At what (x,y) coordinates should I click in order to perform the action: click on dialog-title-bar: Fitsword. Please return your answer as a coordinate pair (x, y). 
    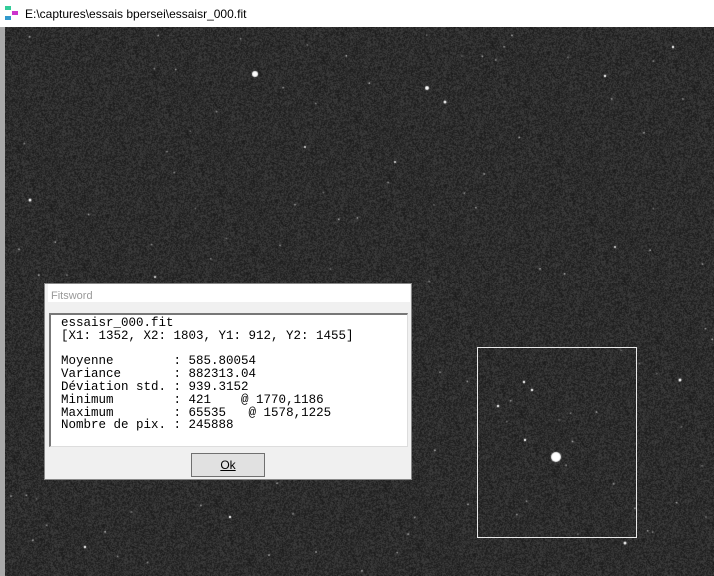
    Looking at the image, I should click on (229, 293).